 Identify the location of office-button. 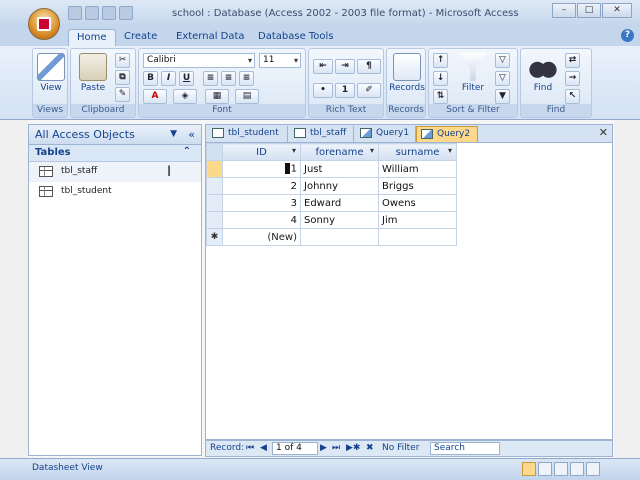
(44, 24).